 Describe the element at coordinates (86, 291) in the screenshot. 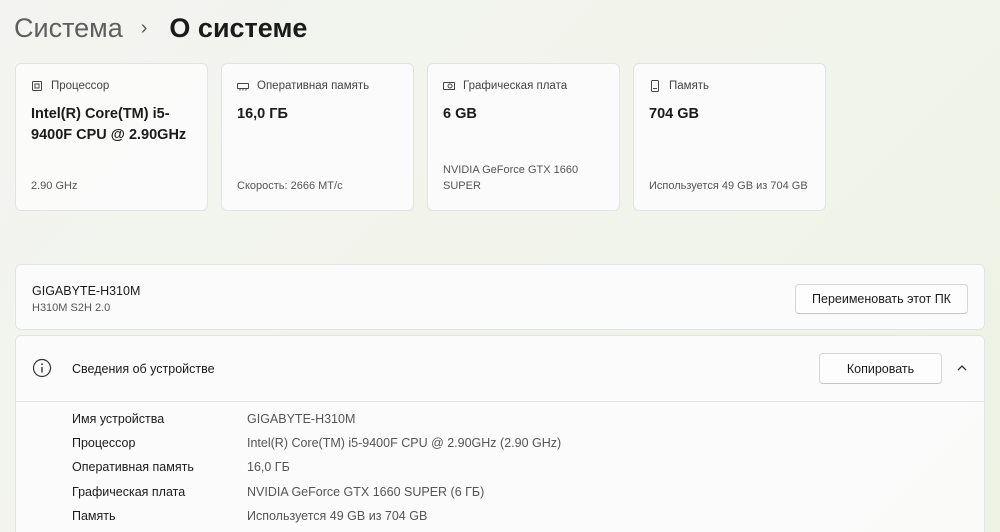

I see `device-name: GIGABYTE-H310M` at that location.